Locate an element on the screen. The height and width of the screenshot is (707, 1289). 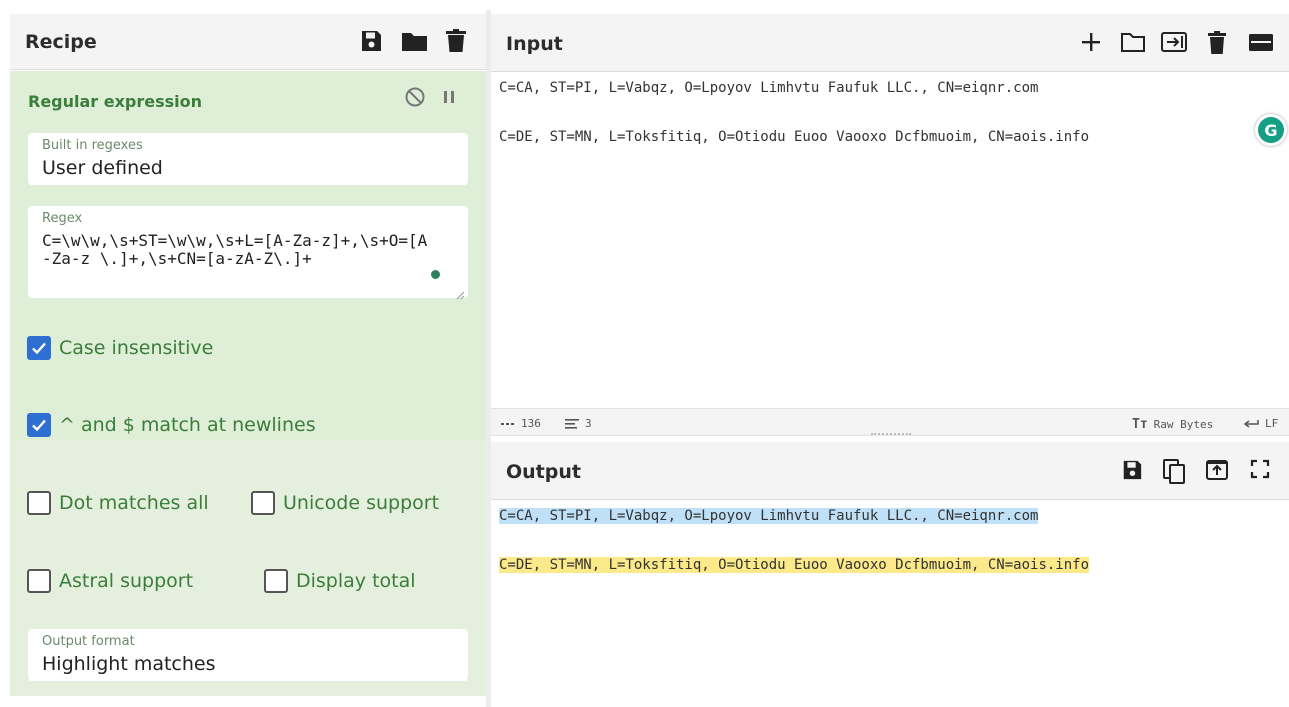
display-total-label: Display total is located at coordinates (356, 581).